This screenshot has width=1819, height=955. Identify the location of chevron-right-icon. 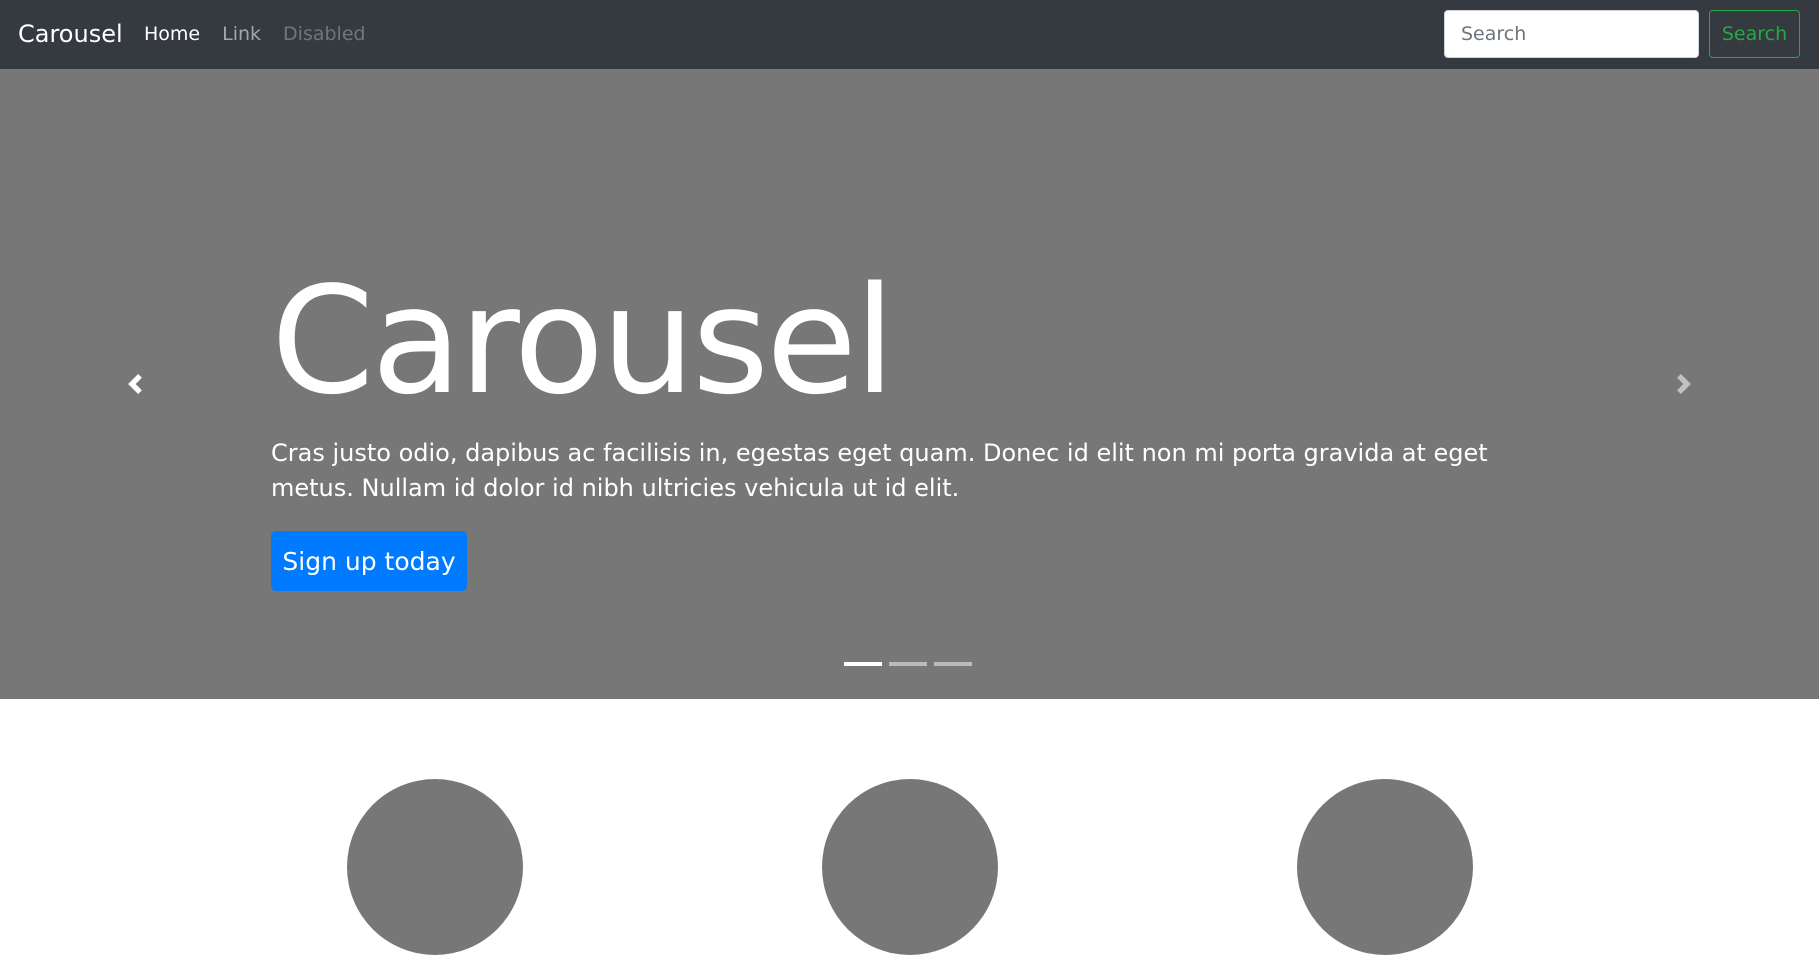
(1684, 384).